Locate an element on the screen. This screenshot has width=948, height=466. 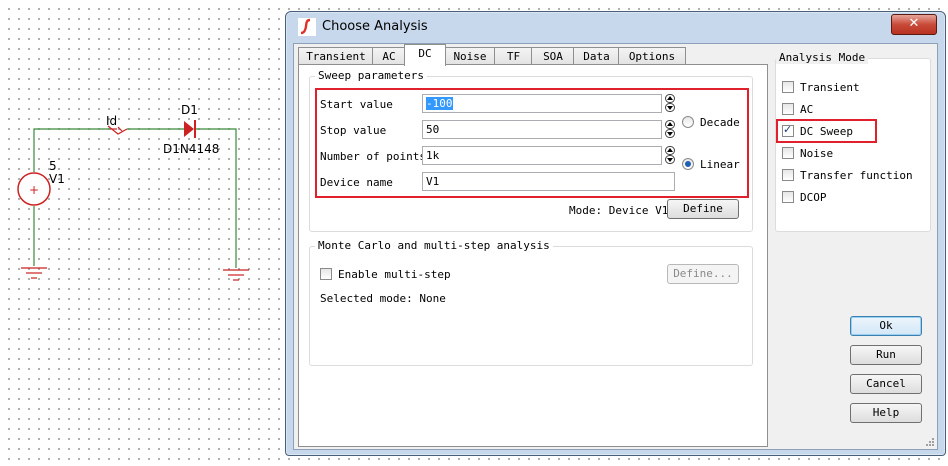
mode-checkbox-dc-sweep: ✓ is located at coordinates (788, 130).